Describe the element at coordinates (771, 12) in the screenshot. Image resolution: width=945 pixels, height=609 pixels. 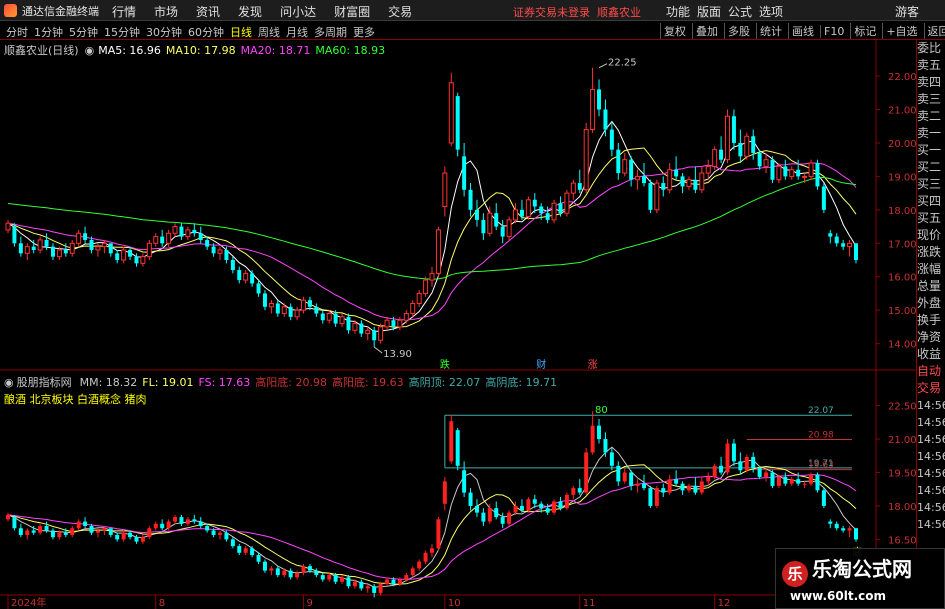
I see `right-menu-item: 选项` at that location.